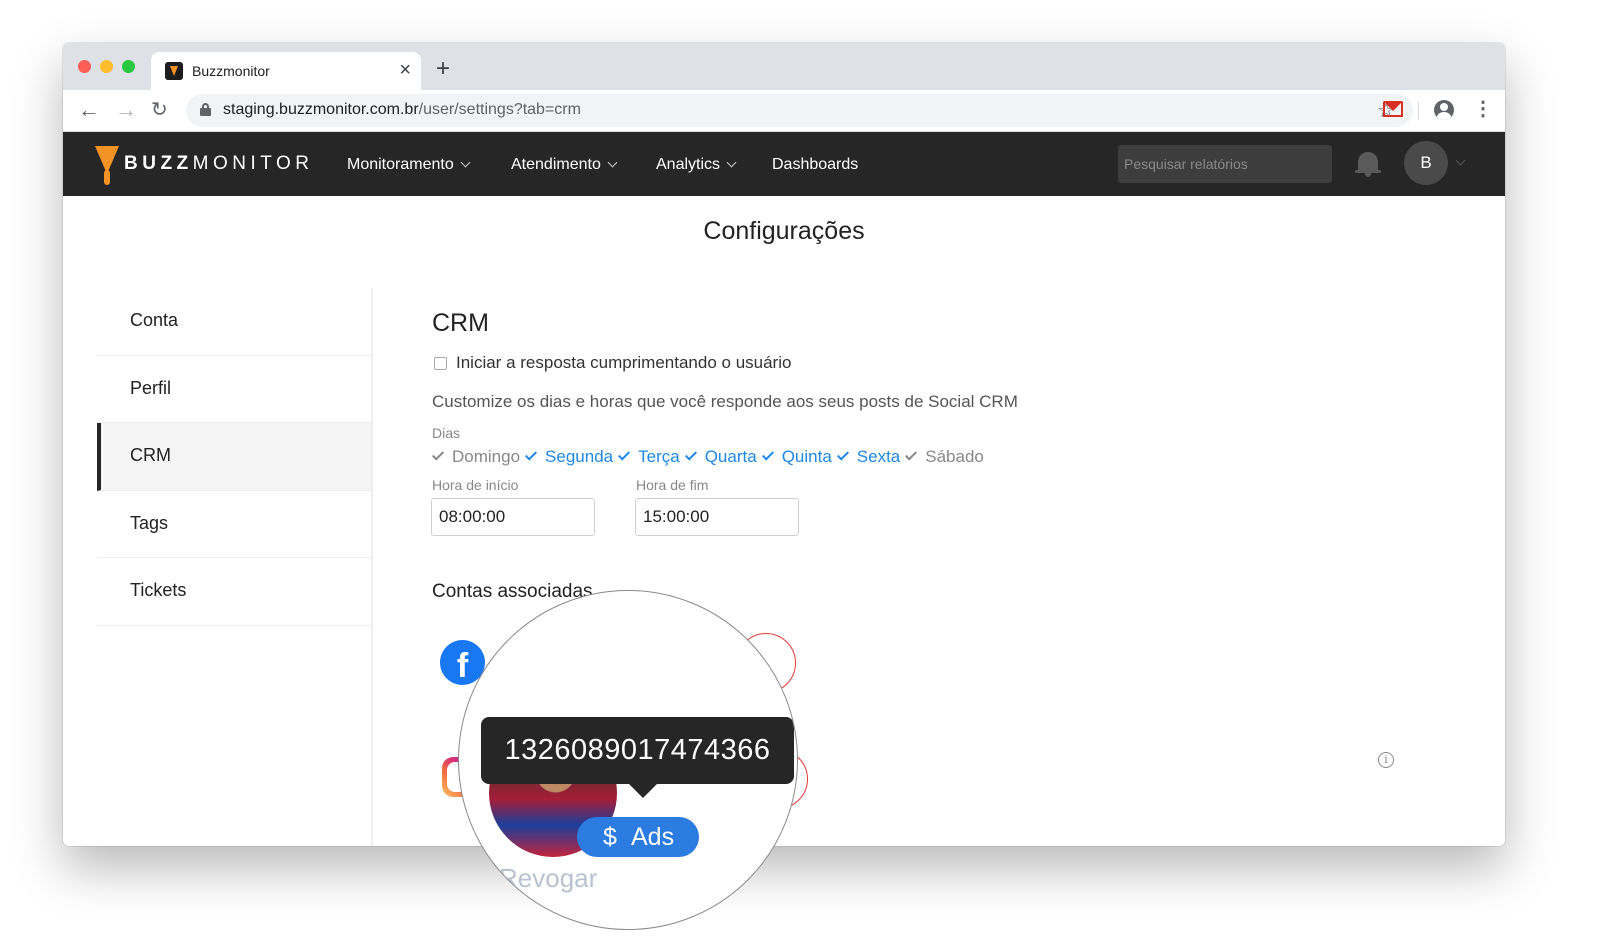 The height and width of the screenshot is (948, 1600). I want to click on reload-icon: ↻, so click(159, 110).